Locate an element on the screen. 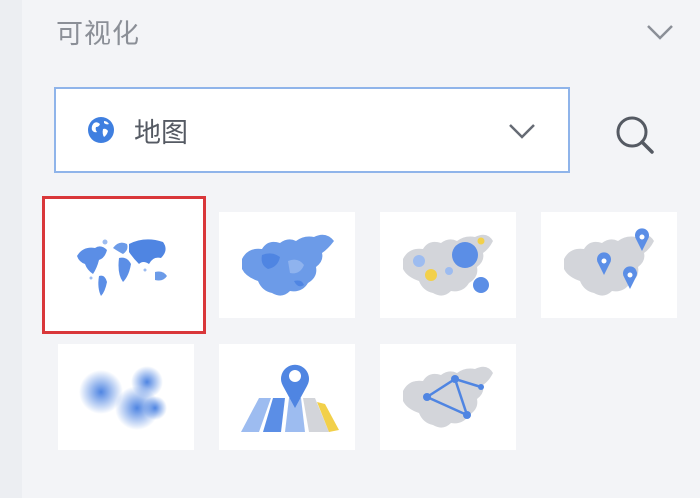 Image resolution: width=700 pixels, height=498 pixels. world-map-icon is located at coordinates (122, 267).